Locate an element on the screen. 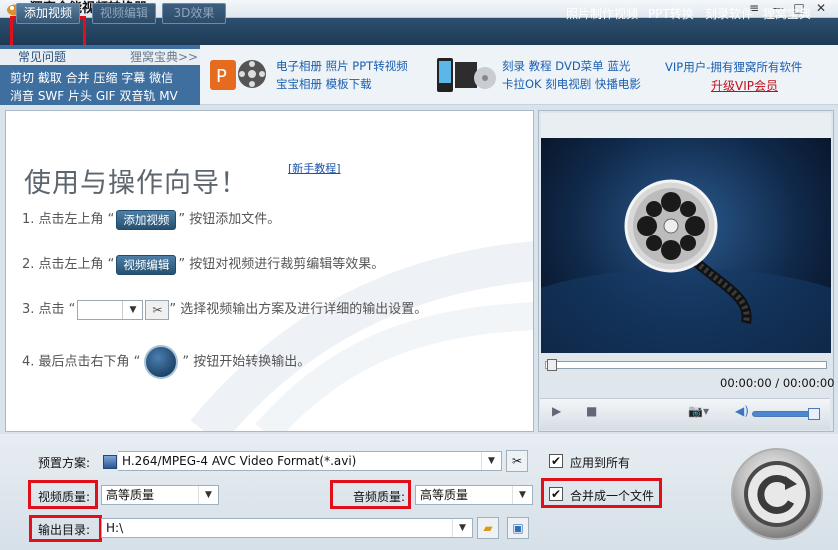 The width and height of the screenshot is (838, 550). time-display: 00:00:00 / 00:00:00 is located at coordinates (777, 383).